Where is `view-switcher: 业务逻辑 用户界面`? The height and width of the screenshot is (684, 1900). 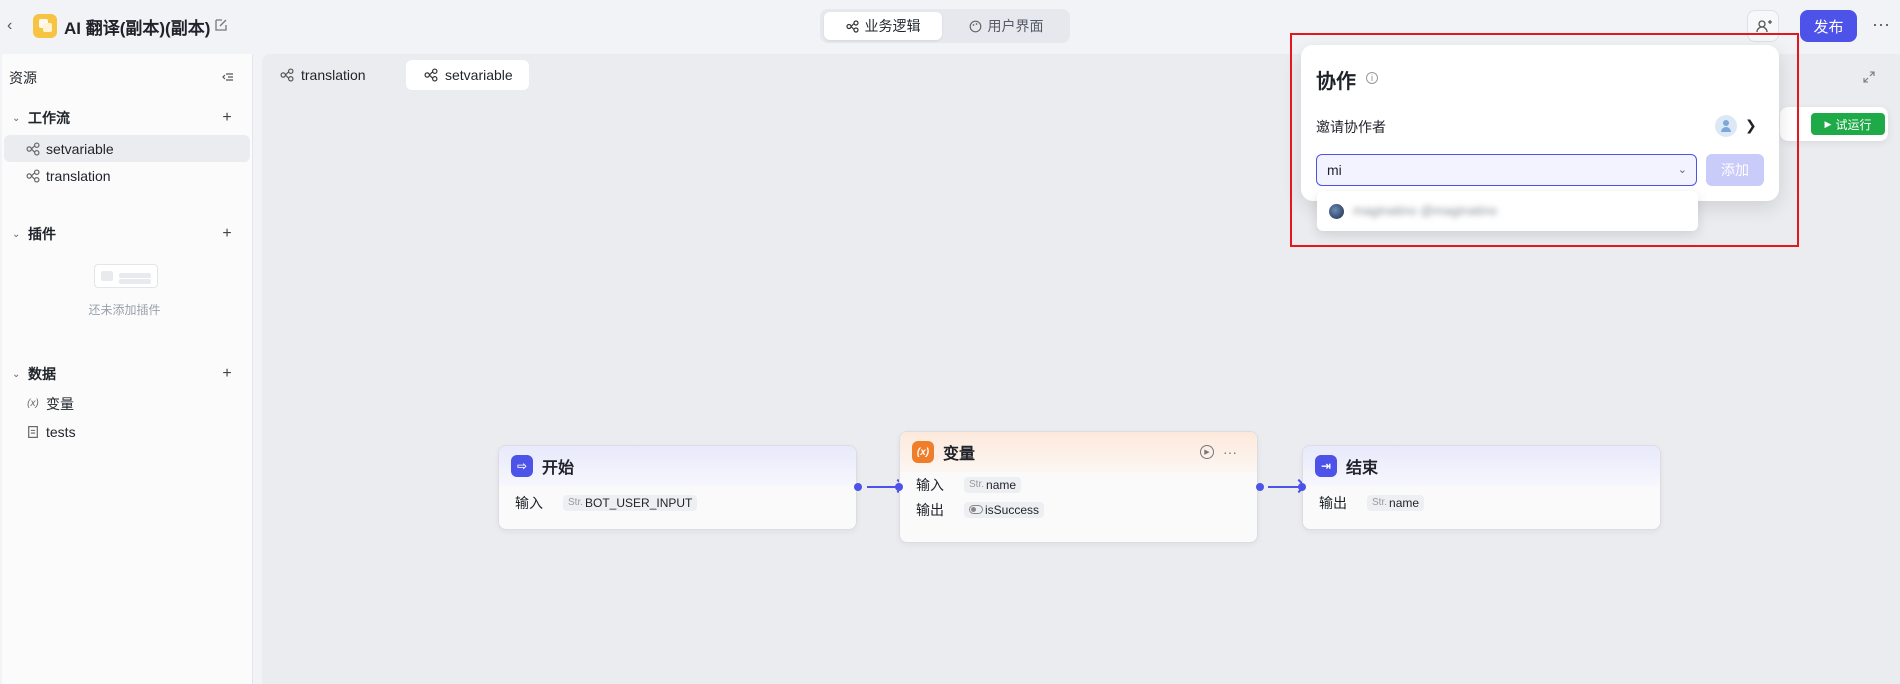 view-switcher: 业务逻辑 用户界面 is located at coordinates (945, 26).